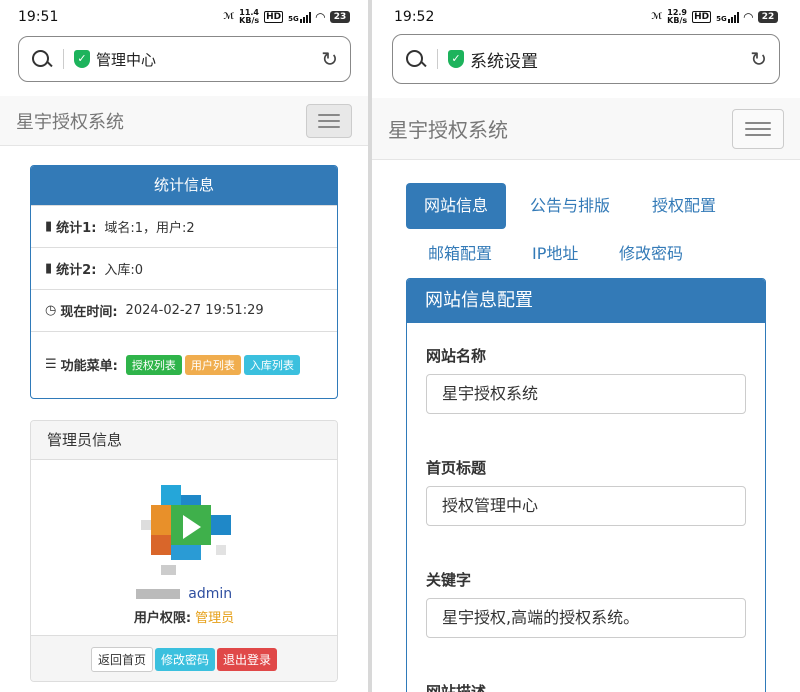 The height and width of the screenshot is (692, 800). I want to click on net-speed: 11.4 KB/s, so click(249, 16).